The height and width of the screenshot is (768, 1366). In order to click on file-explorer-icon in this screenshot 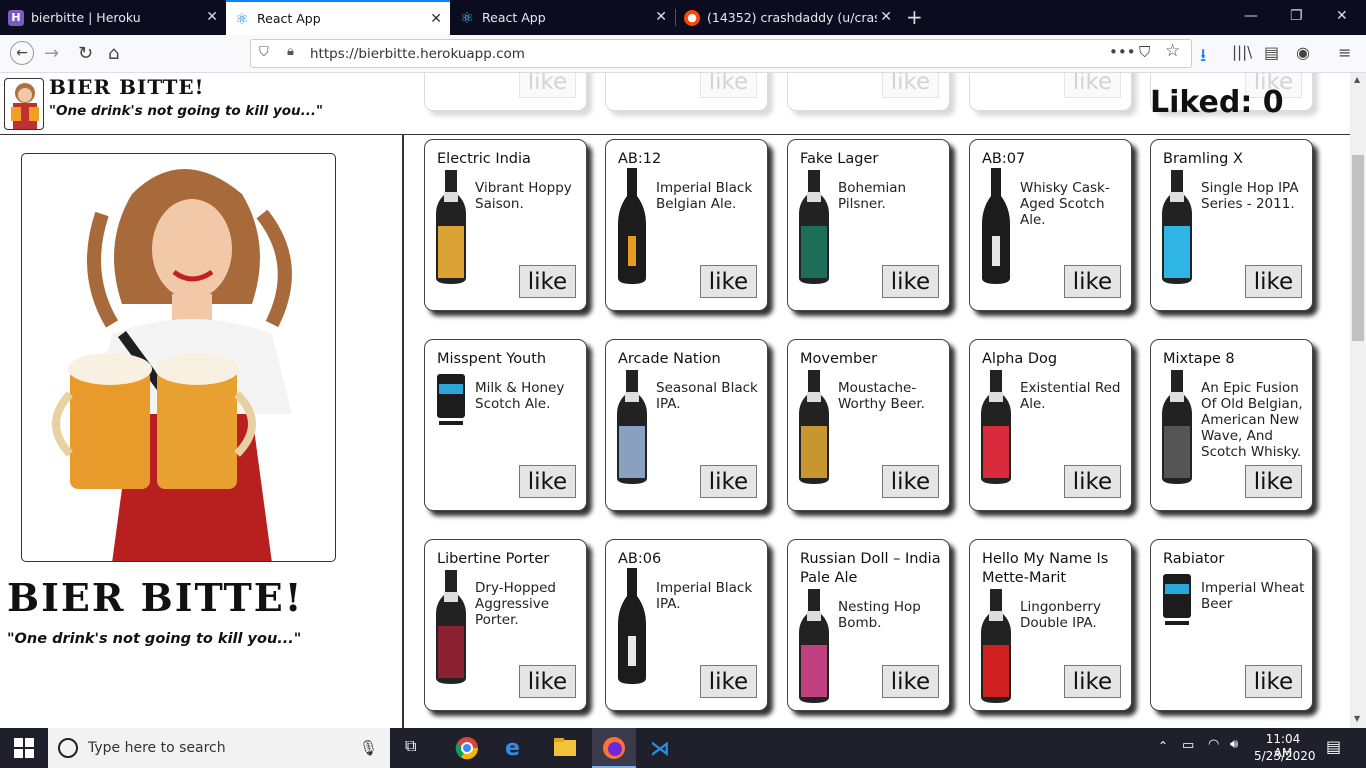, I will do `click(566, 748)`.